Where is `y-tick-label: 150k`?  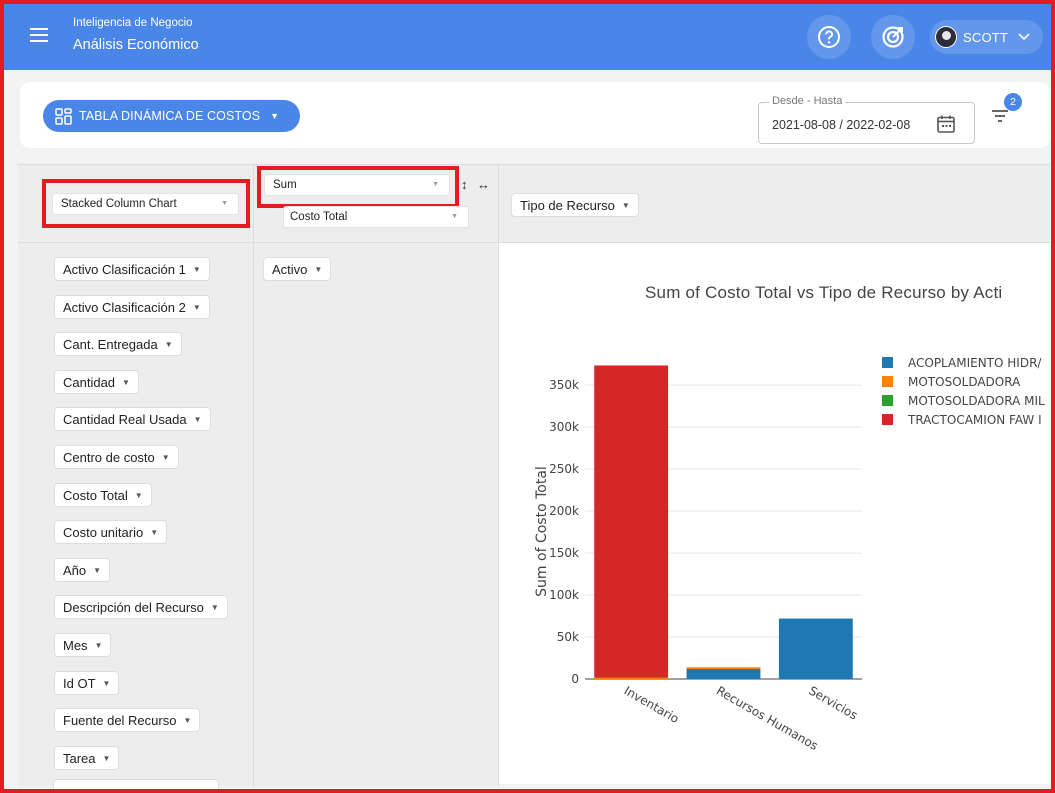 y-tick-label: 150k is located at coordinates (564, 553).